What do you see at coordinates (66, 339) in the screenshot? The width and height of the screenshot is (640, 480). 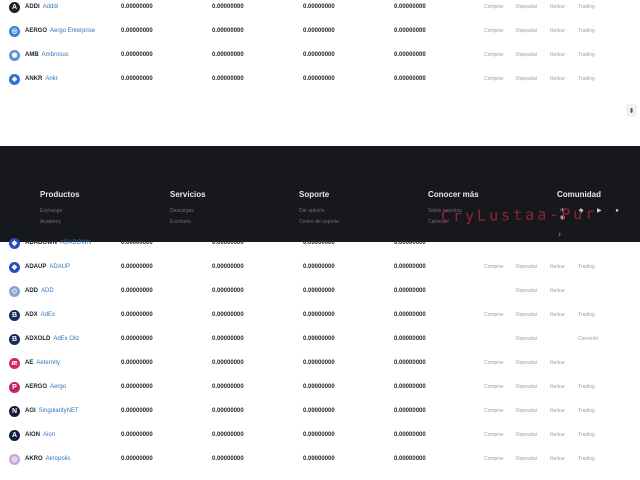 I see `asset-name: AdEx Old` at bounding box center [66, 339].